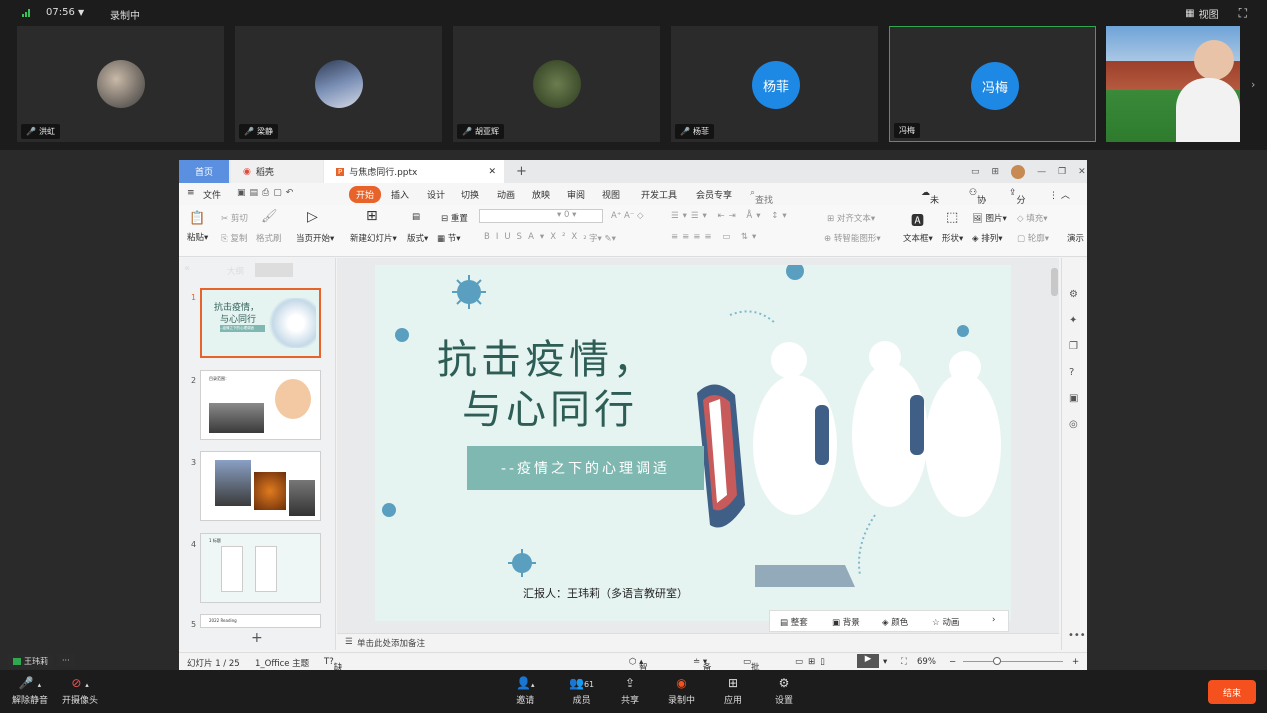 This screenshot has width=1267, height=713. What do you see at coordinates (566, 215) in the screenshot?
I see `font-size-field: ▾ 0 ▾` at bounding box center [566, 215].